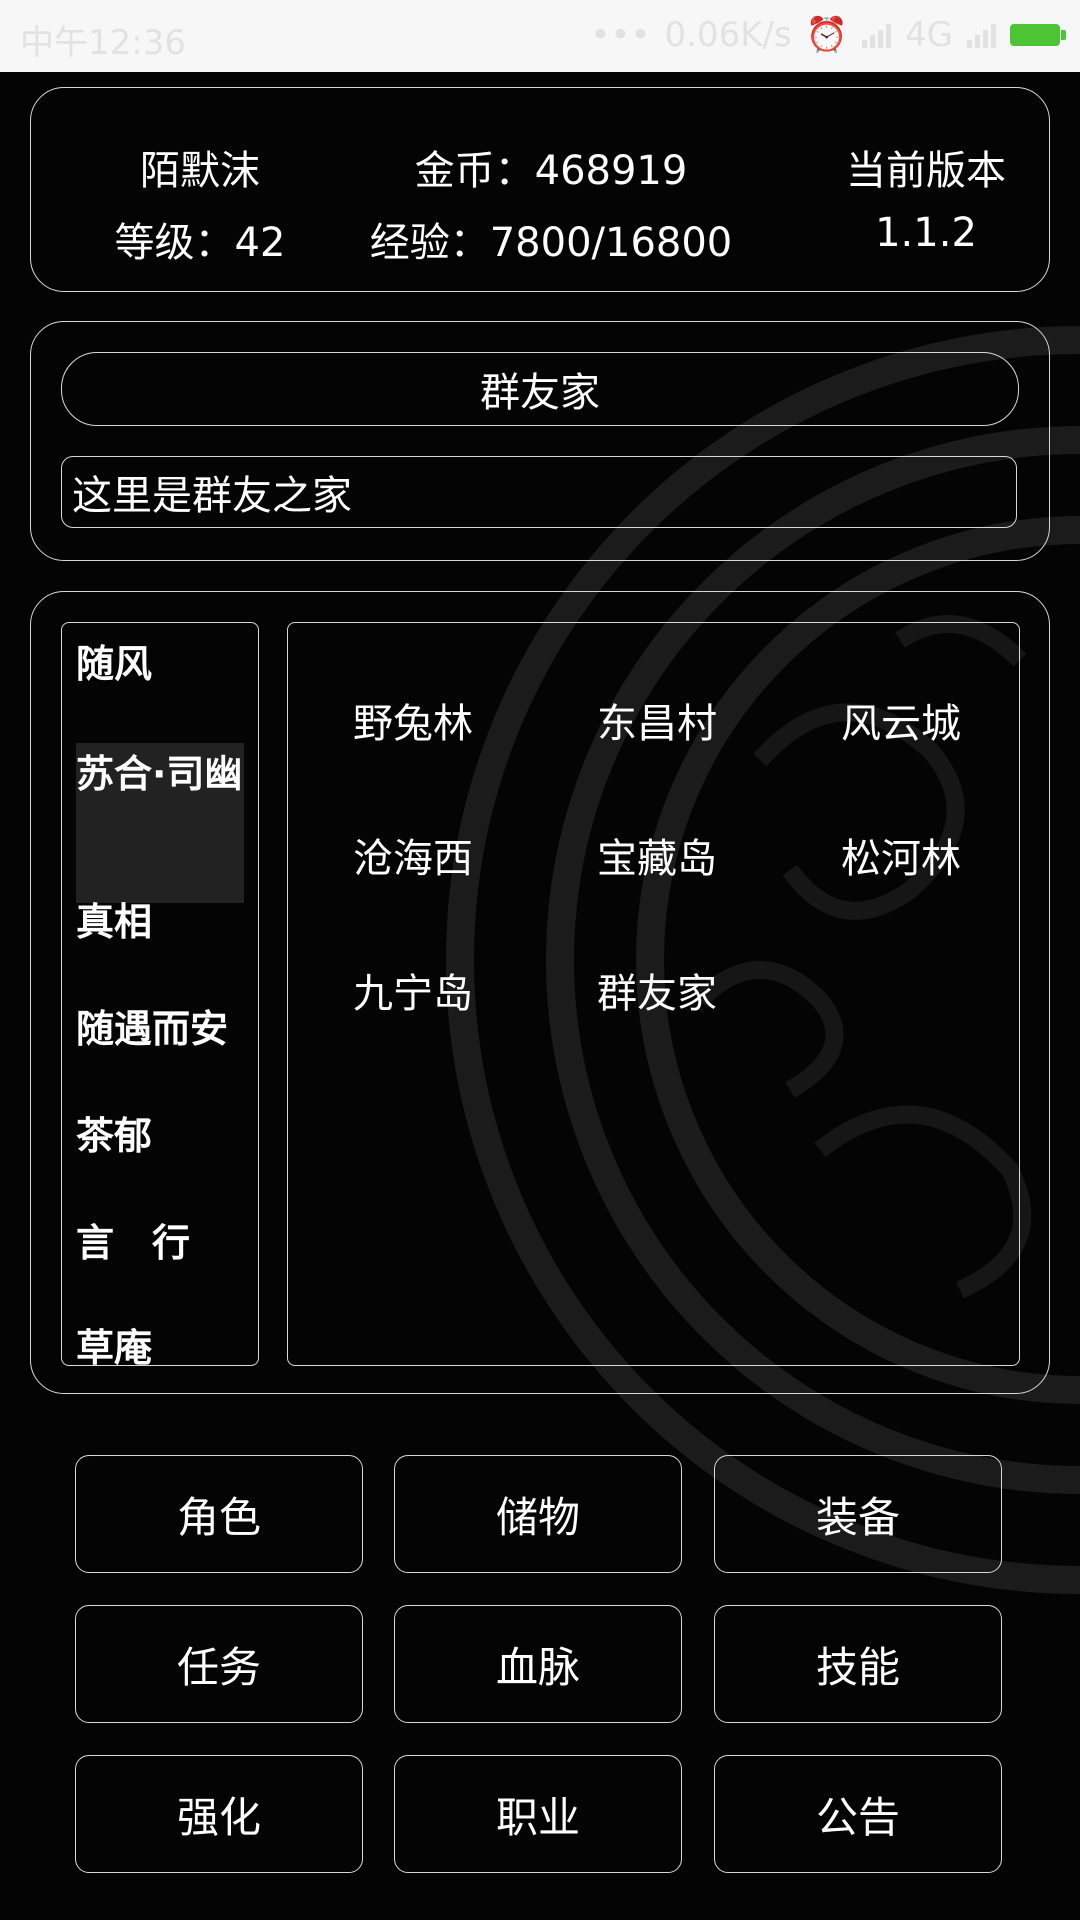  What do you see at coordinates (929, 35) in the screenshot?
I see `network-type: 4G` at bounding box center [929, 35].